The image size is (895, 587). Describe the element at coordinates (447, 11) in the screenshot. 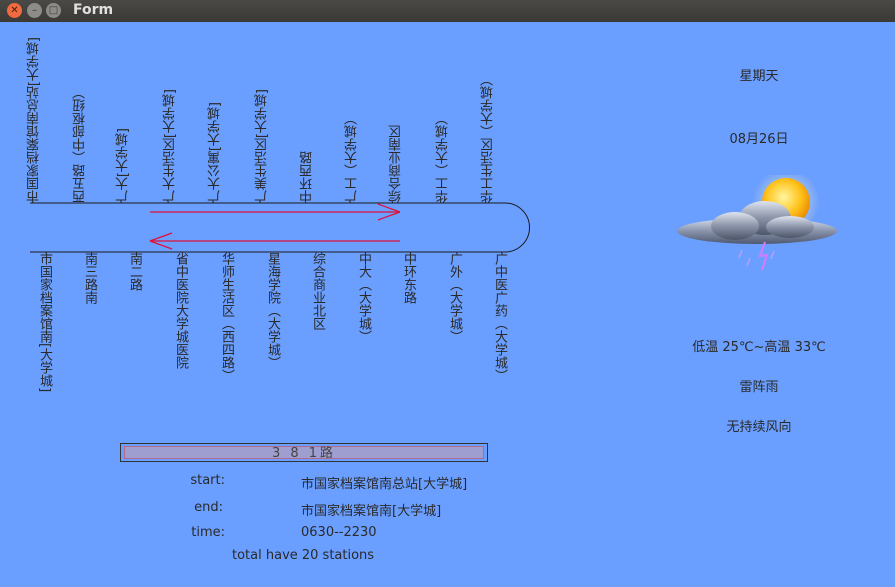

I see `window-titlebar: ✕ – □ Form` at that location.